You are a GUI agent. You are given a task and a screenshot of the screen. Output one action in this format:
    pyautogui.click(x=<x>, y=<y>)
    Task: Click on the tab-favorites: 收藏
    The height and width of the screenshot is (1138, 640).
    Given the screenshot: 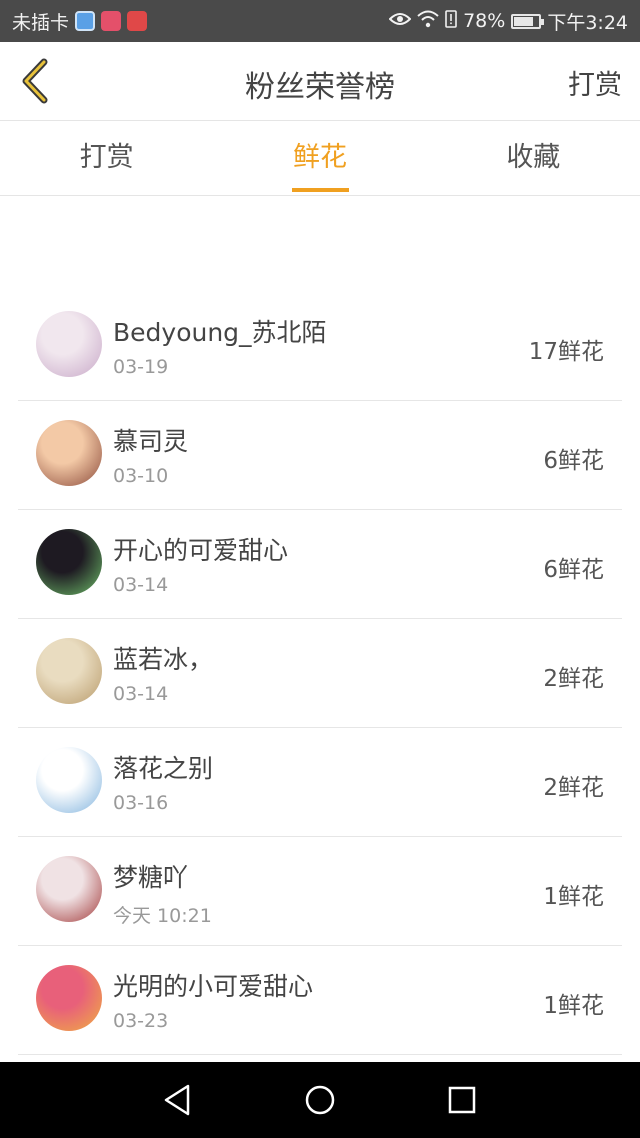 What is the action you would take?
    pyautogui.click(x=533, y=158)
    